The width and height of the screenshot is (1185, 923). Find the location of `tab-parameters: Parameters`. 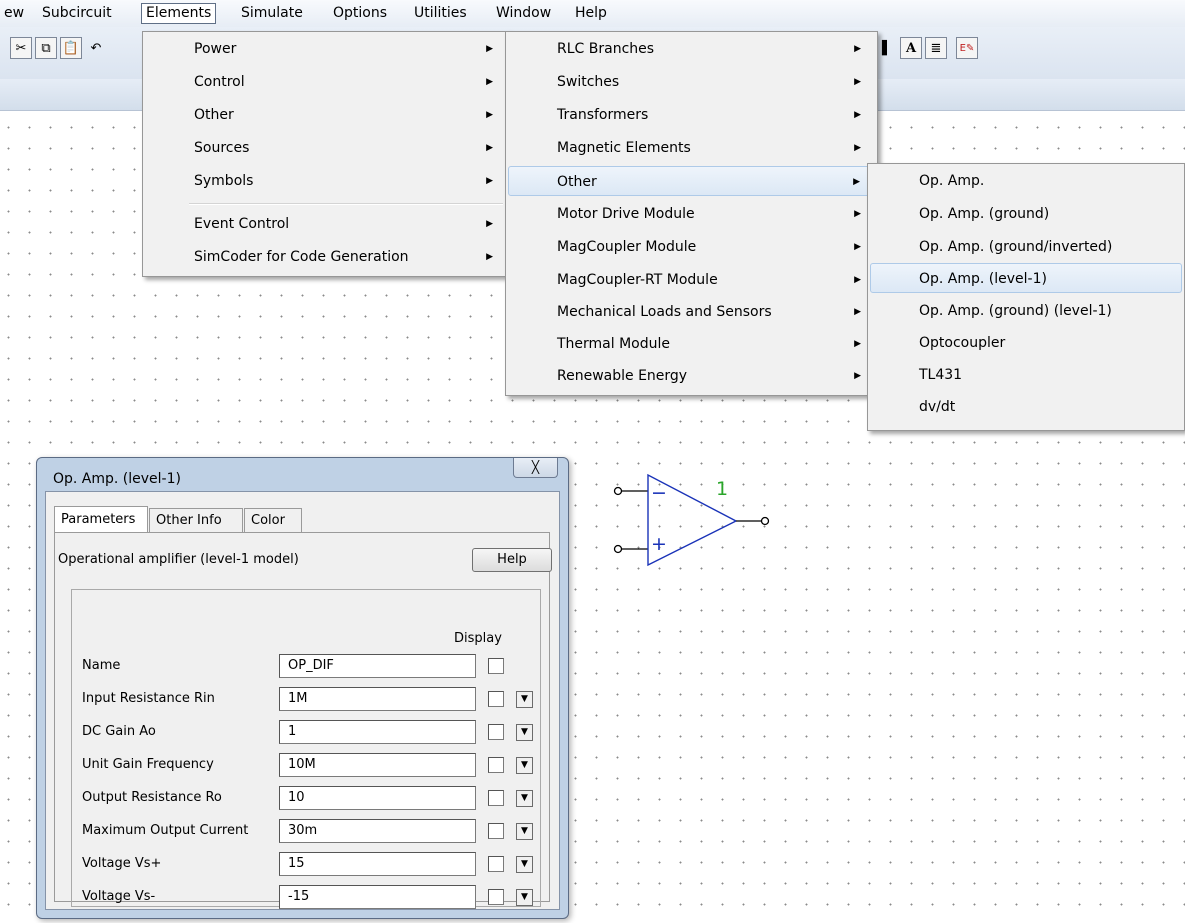

tab-parameters: Parameters is located at coordinates (101, 519).